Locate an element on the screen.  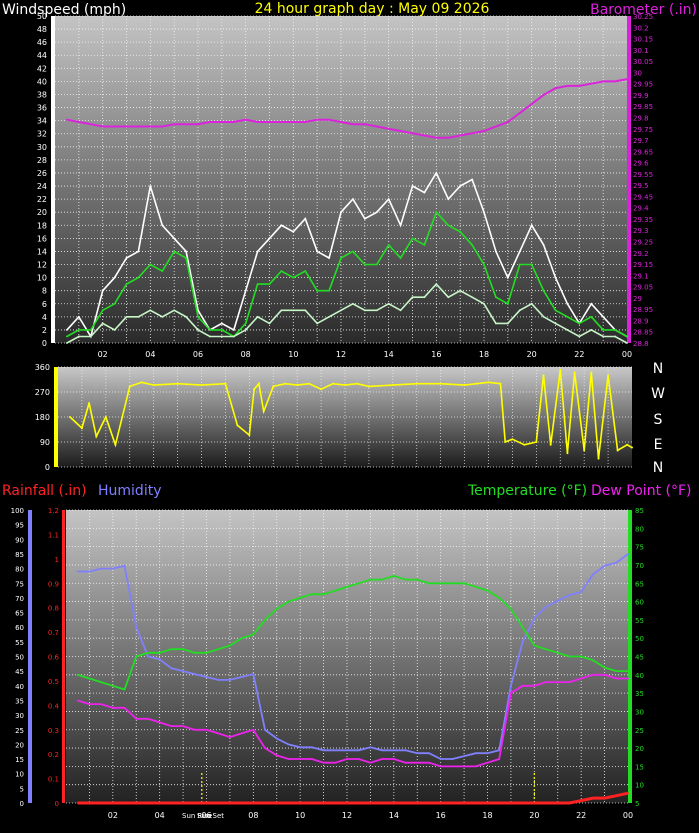
y-tick-label: 0 is located at coordinates (44, 343).